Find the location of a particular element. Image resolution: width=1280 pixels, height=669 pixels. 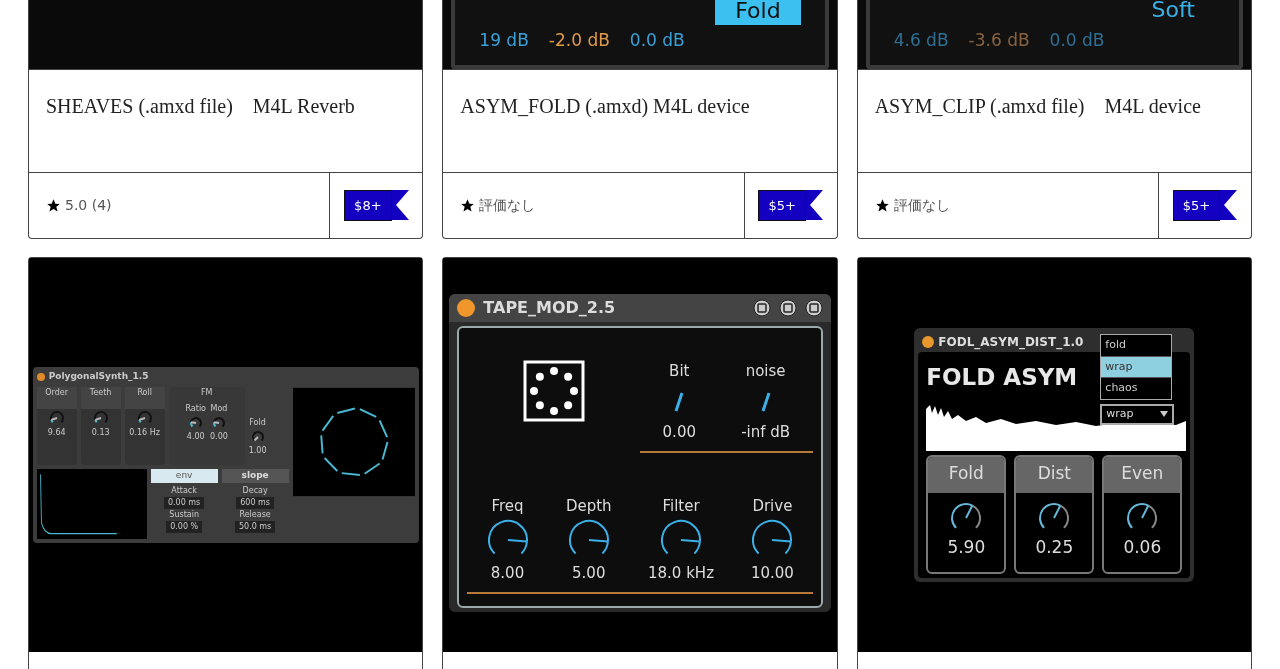

mode-tab: slope is located at coordinates (255, 476).